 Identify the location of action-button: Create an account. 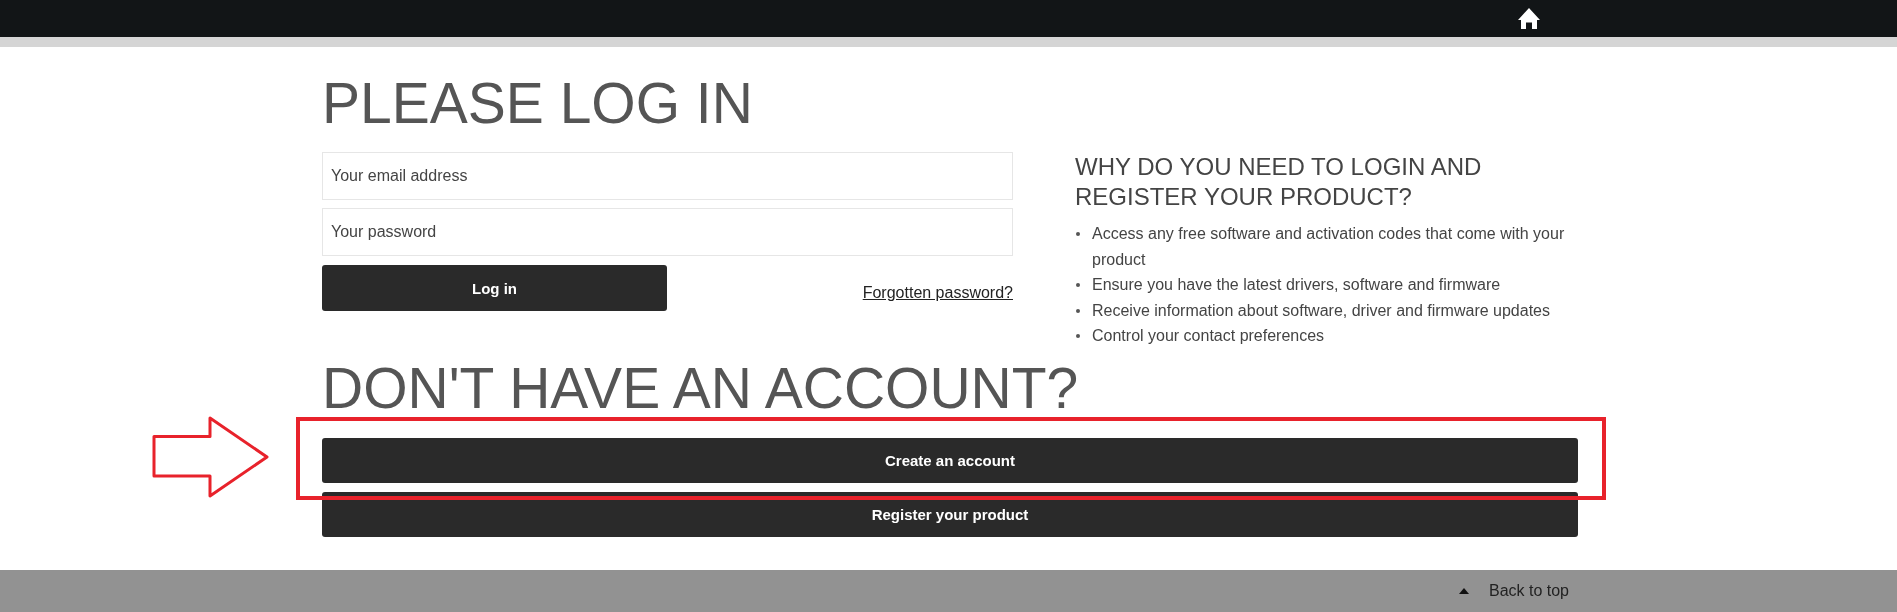
(950, 460).